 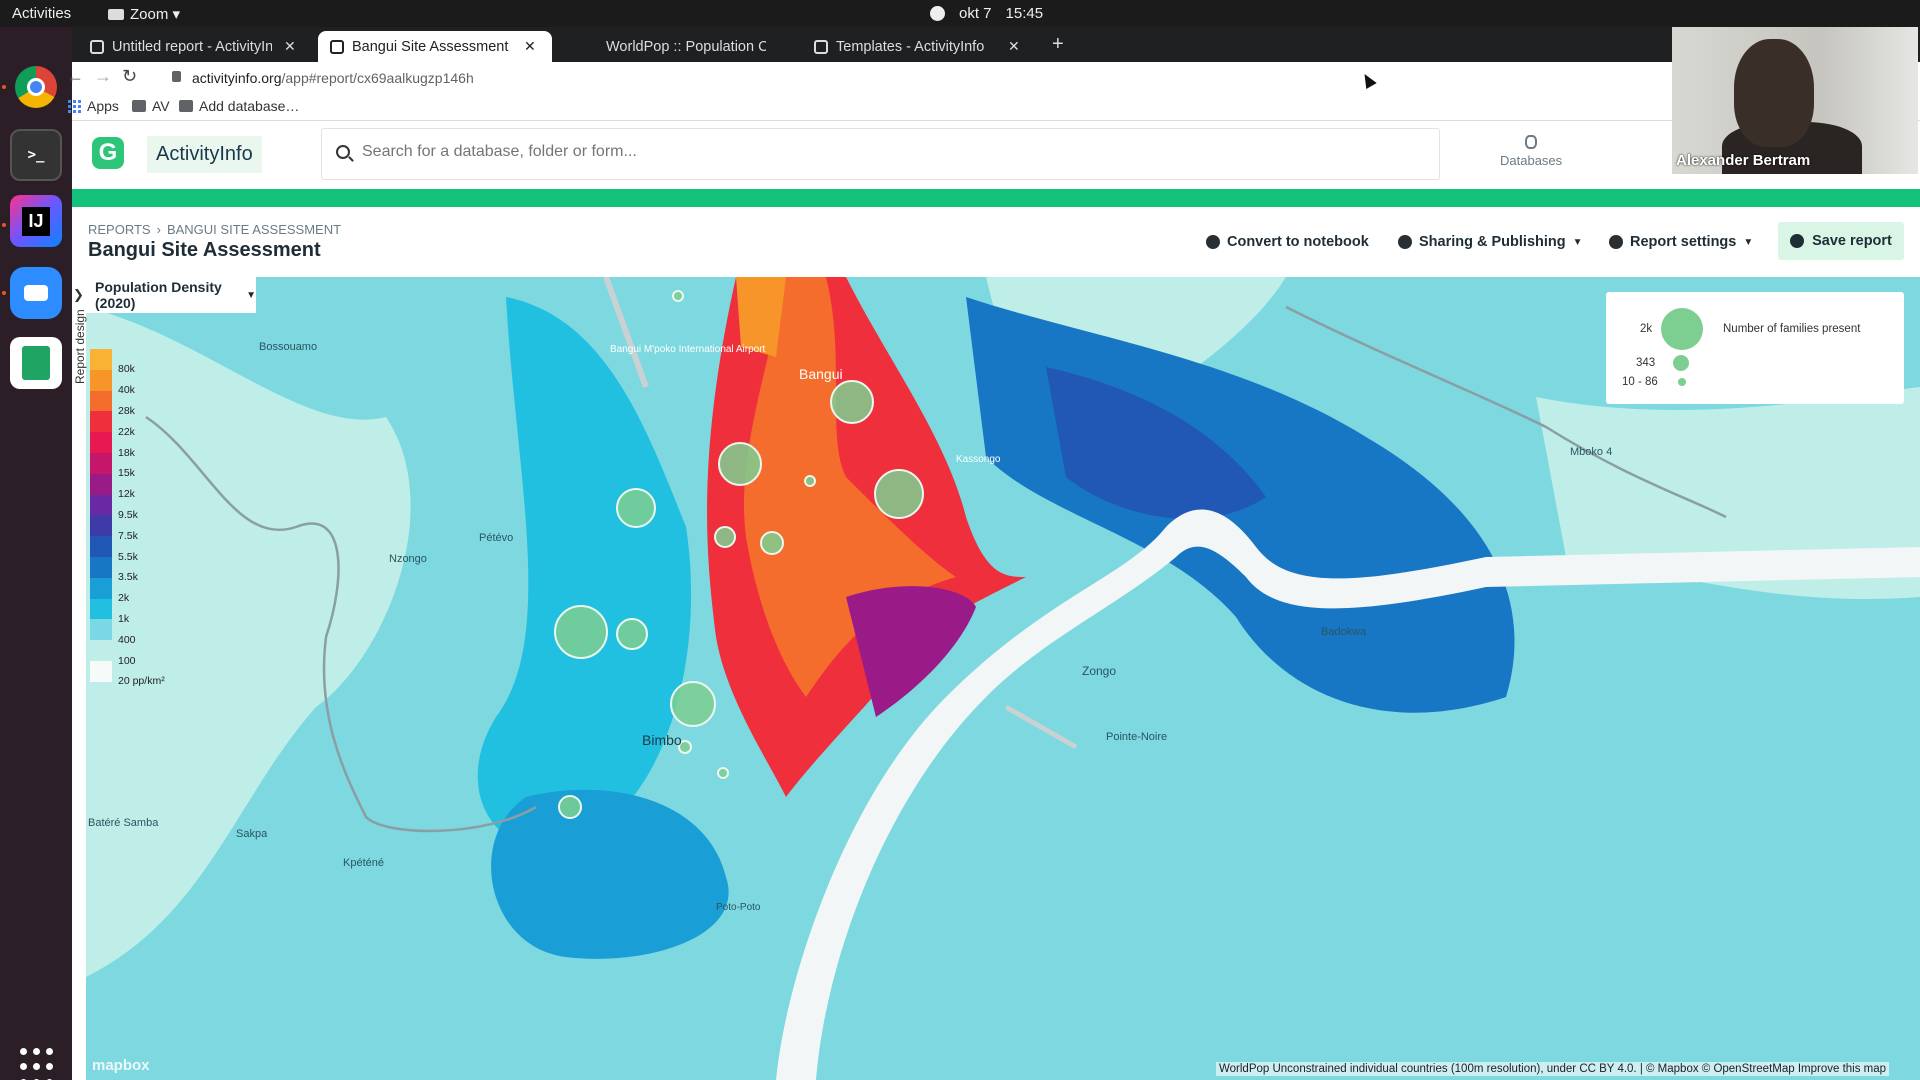 I want to click on accent-bar, so click(x=996, y=198).